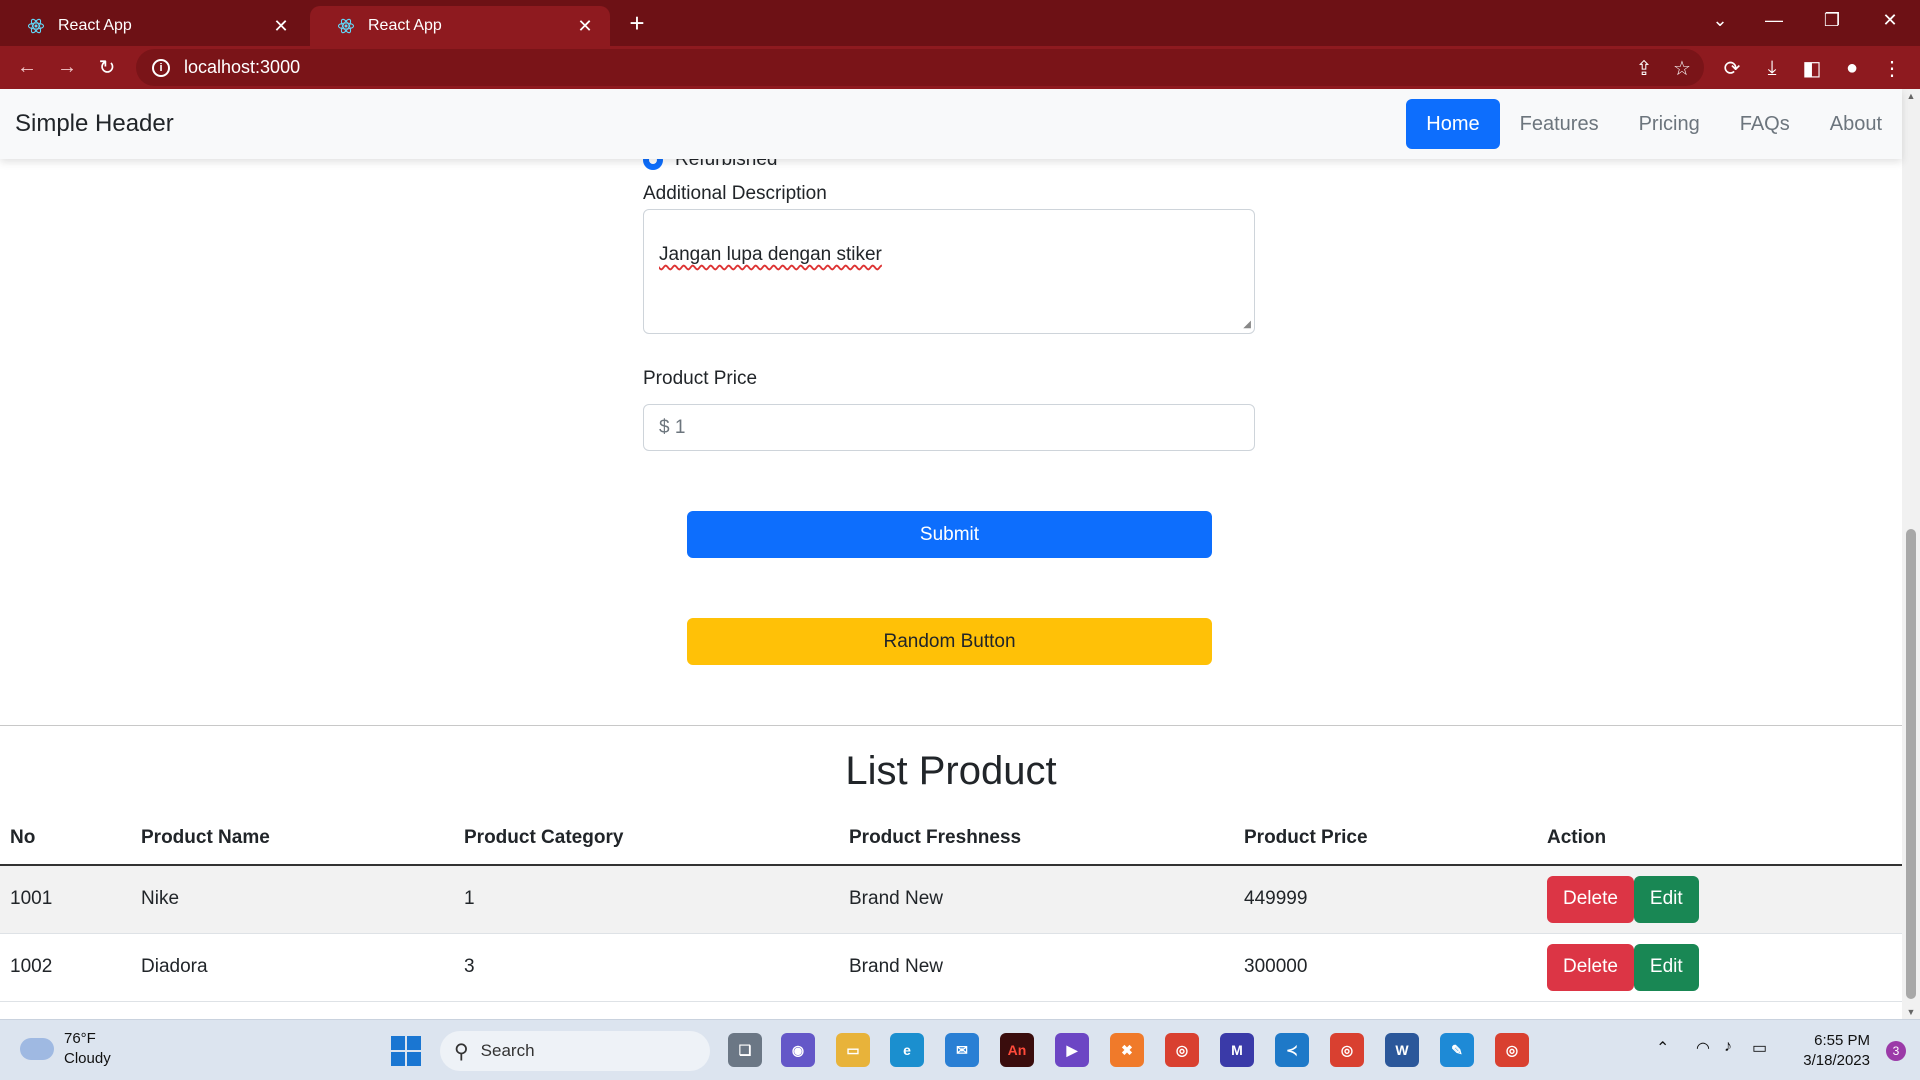 This screenshot has width=1920, height=1080. What do you see at coordinates (1720, 20) in the screenshot?
I see `tab-search-icon: ⌄` at bounding box center [1720, 20].